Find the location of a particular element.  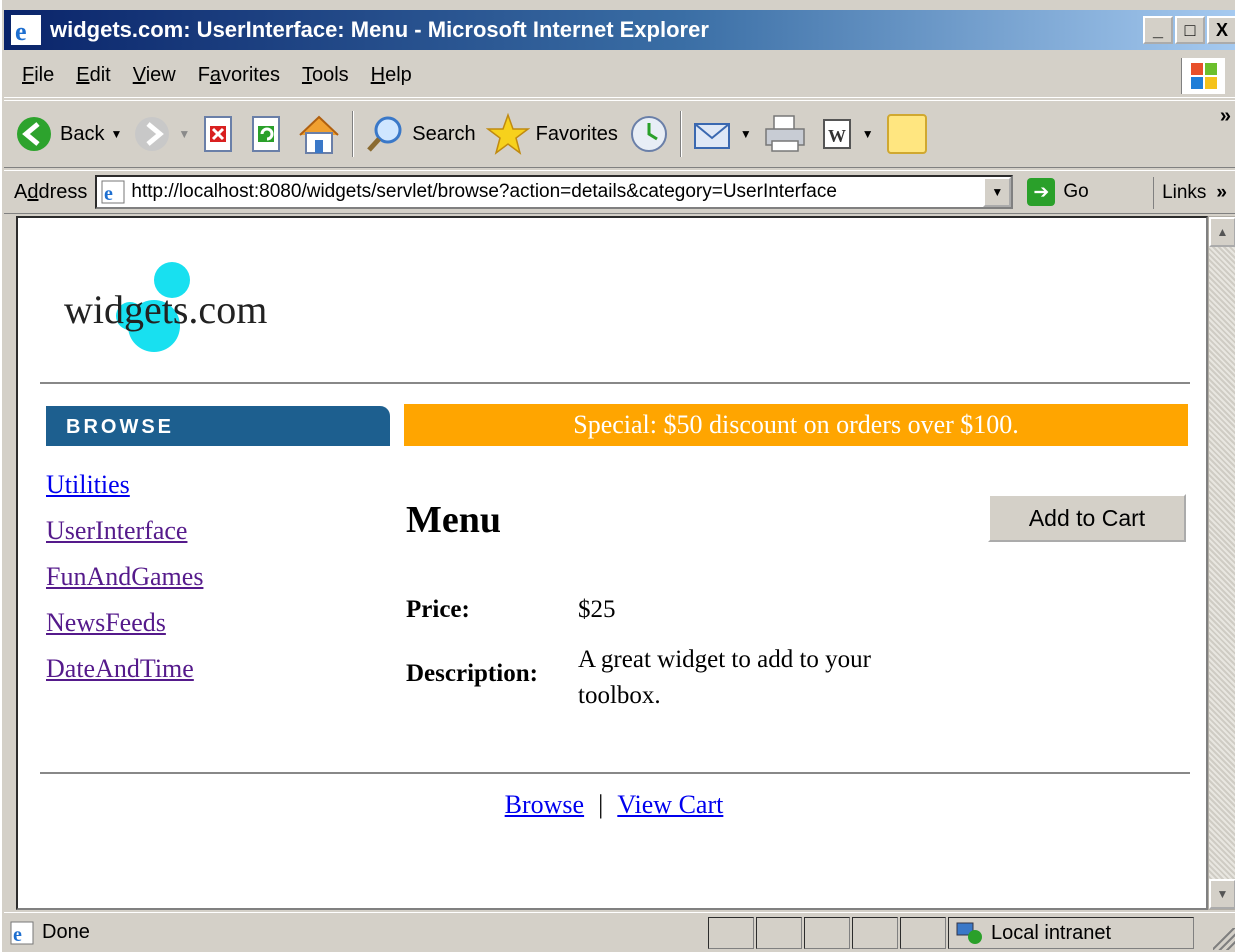

go-label: Go is located at coordinates (1076, 191).